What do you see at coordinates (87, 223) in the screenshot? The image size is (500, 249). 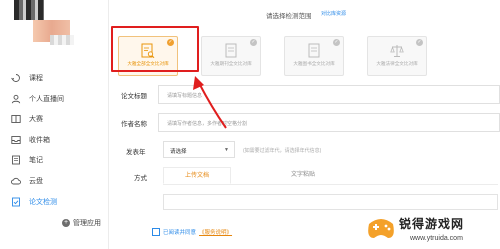 I see `manage-apps-label: 管理应用` at bounding box center [87, 223].